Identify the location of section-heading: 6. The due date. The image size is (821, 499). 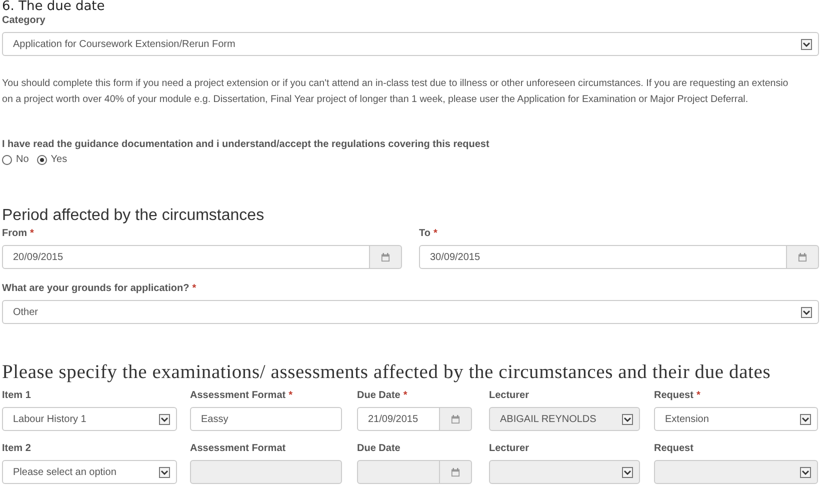
(54, 7).